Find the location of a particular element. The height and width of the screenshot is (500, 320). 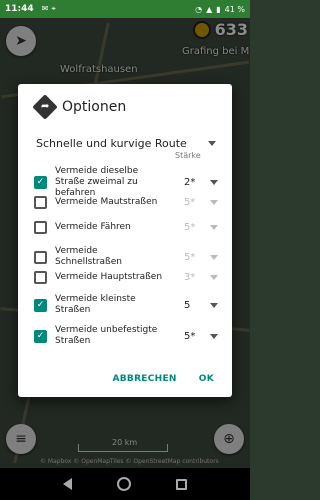

option-row-smallest-roads: ✓ Vermeide kleinste Straßen 5 is located at coordinates (126, 305).